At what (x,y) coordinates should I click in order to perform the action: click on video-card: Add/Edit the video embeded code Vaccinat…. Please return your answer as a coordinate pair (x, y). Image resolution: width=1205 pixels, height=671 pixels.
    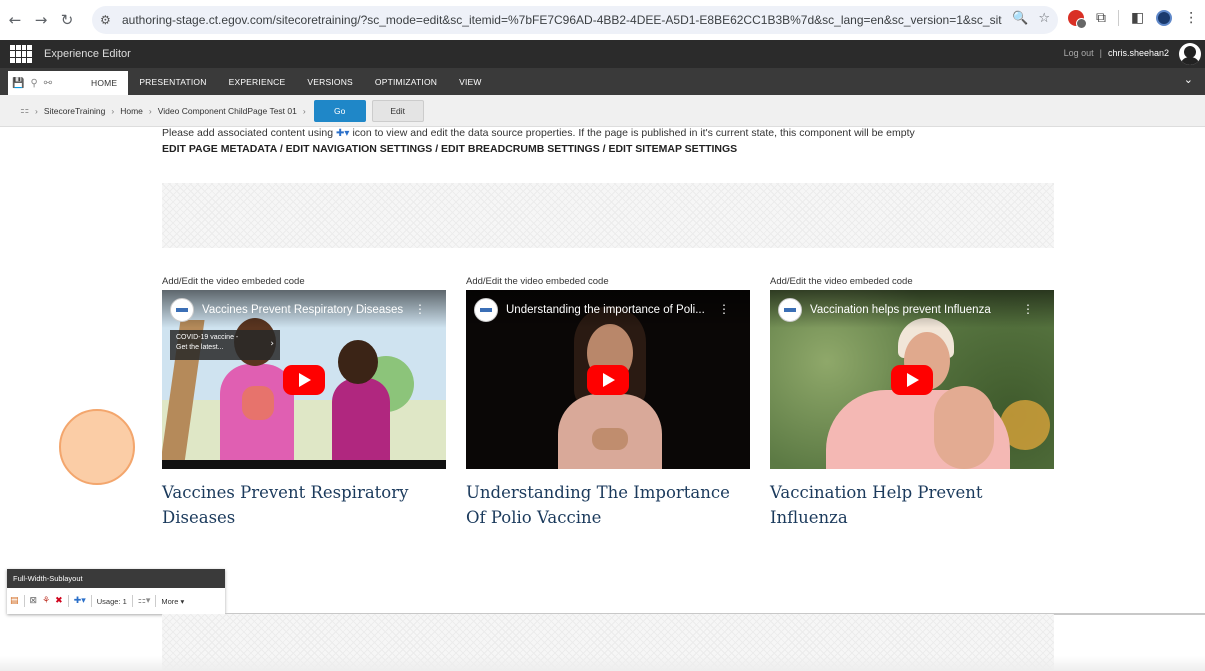
    Looking at the image, I should click on (912, 403).